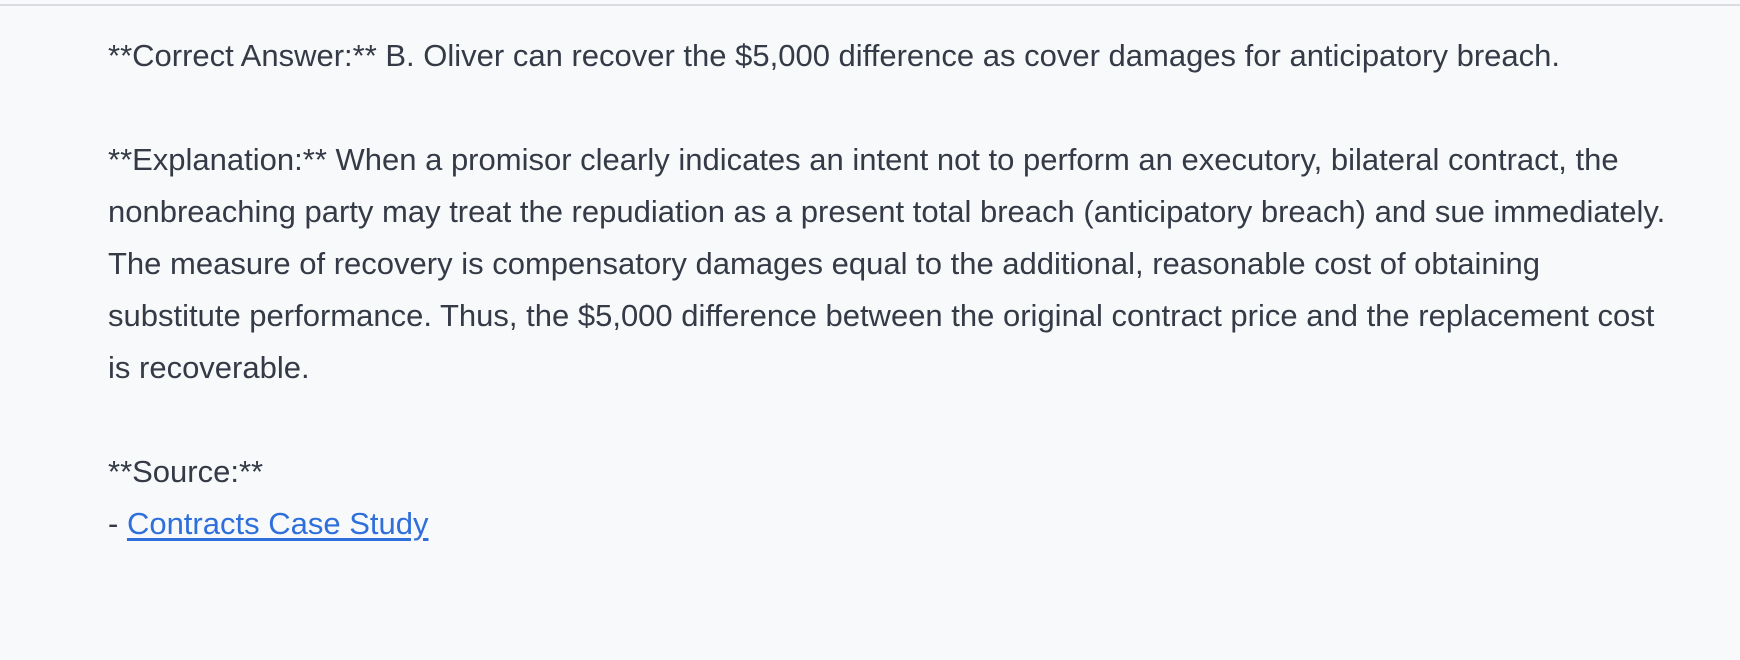  Describe the element at coordinates (888, 524) in the screenshot. I see `source-item: - Contracts Case Study` at that location.